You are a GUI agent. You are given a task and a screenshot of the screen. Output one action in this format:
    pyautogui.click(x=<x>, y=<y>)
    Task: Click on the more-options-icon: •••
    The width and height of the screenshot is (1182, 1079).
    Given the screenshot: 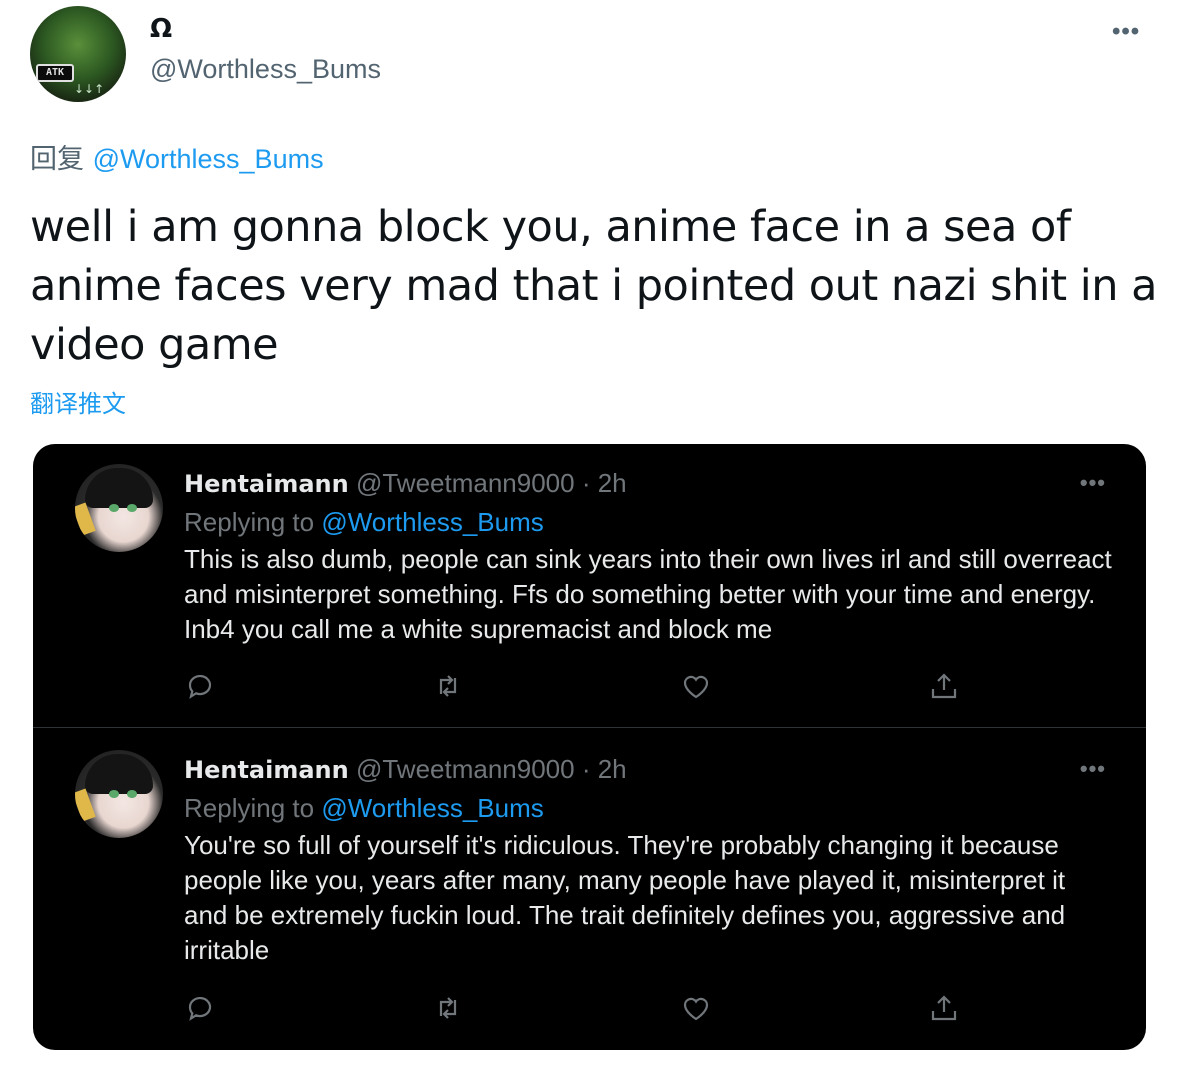 What is the action you would take?
    pyautogui.click(x=1126, y=32)
    